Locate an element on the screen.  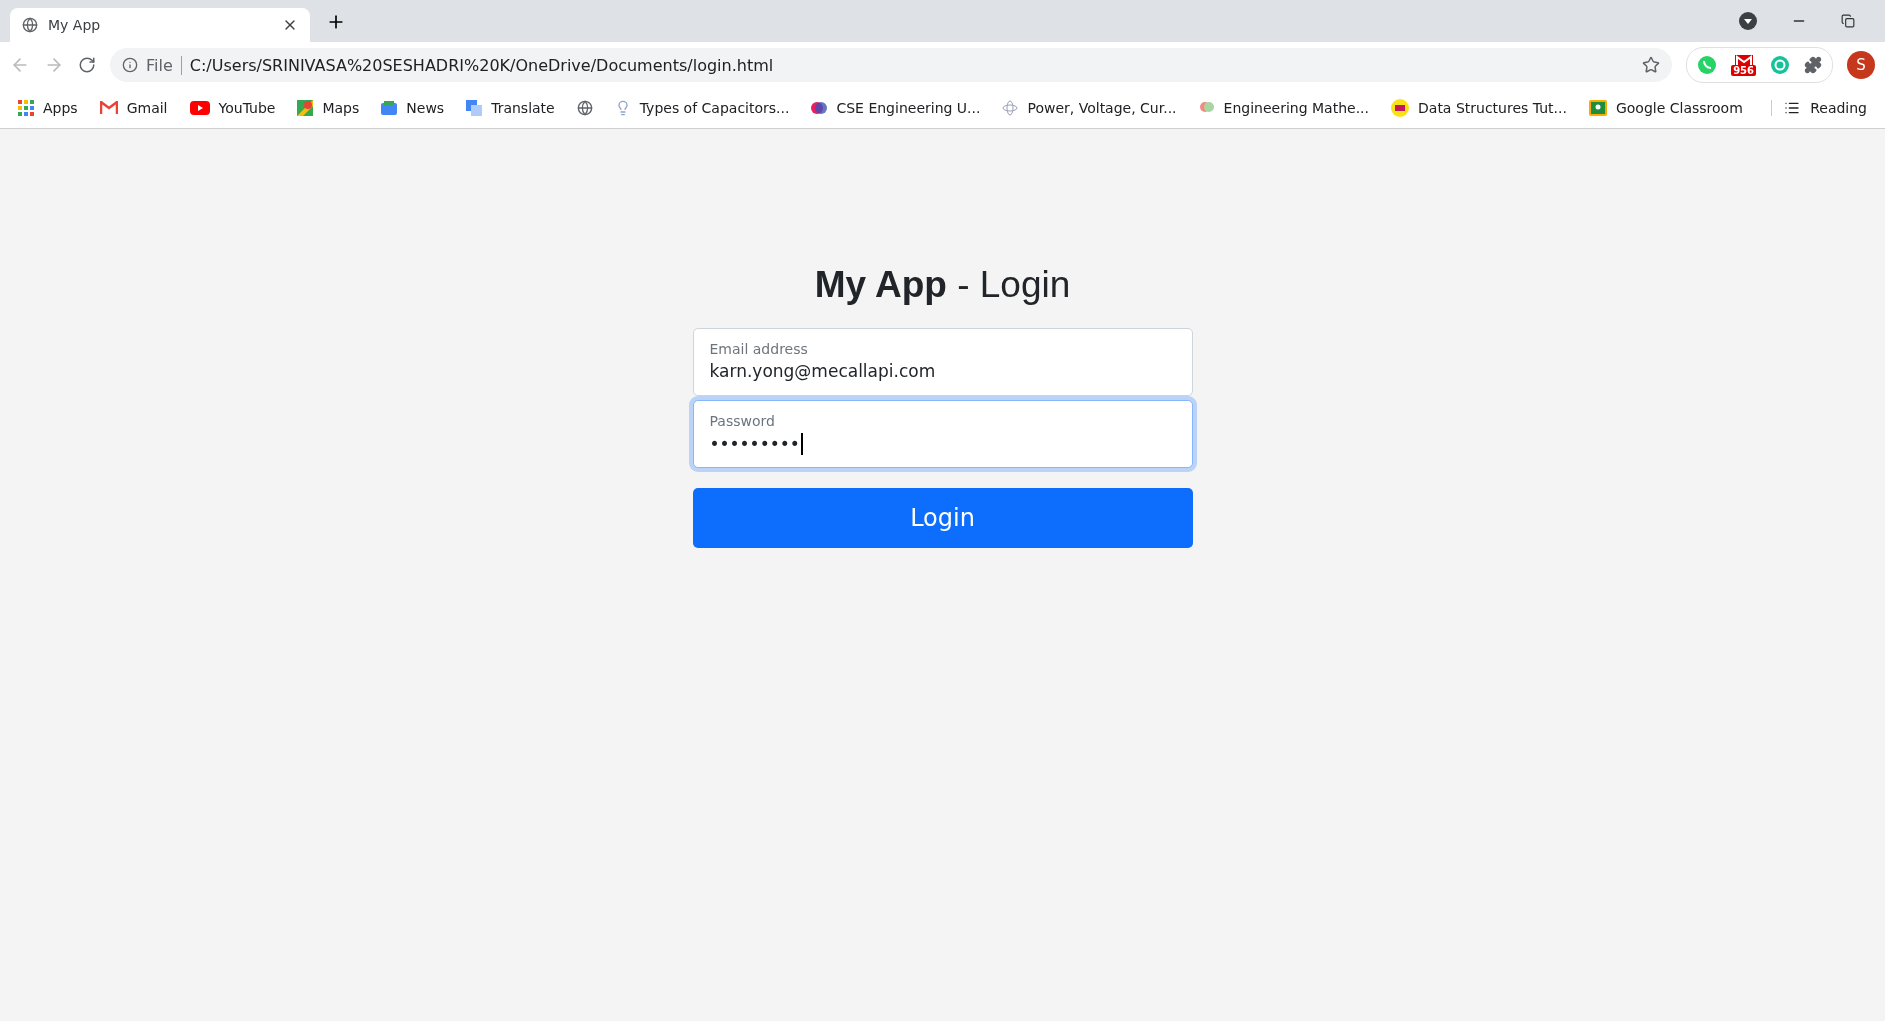
bookmark-link: Gmail is located at coordinates (133, 108).